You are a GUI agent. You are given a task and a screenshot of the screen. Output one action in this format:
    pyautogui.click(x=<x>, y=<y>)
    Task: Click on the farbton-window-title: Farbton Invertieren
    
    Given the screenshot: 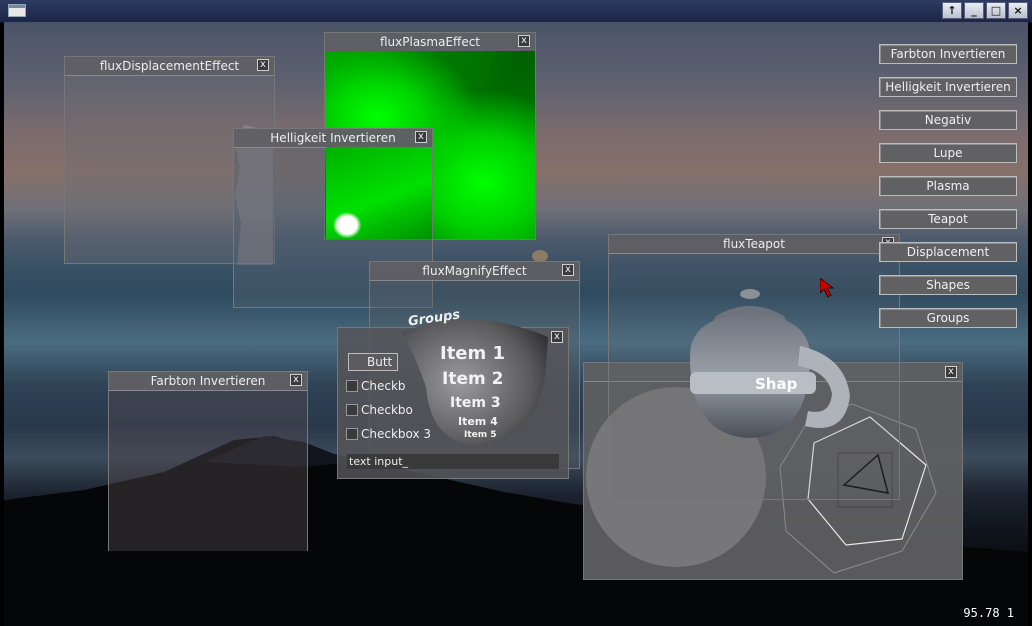 What is the action you would take?
    pyautogui.click(x=208, y=381)
    